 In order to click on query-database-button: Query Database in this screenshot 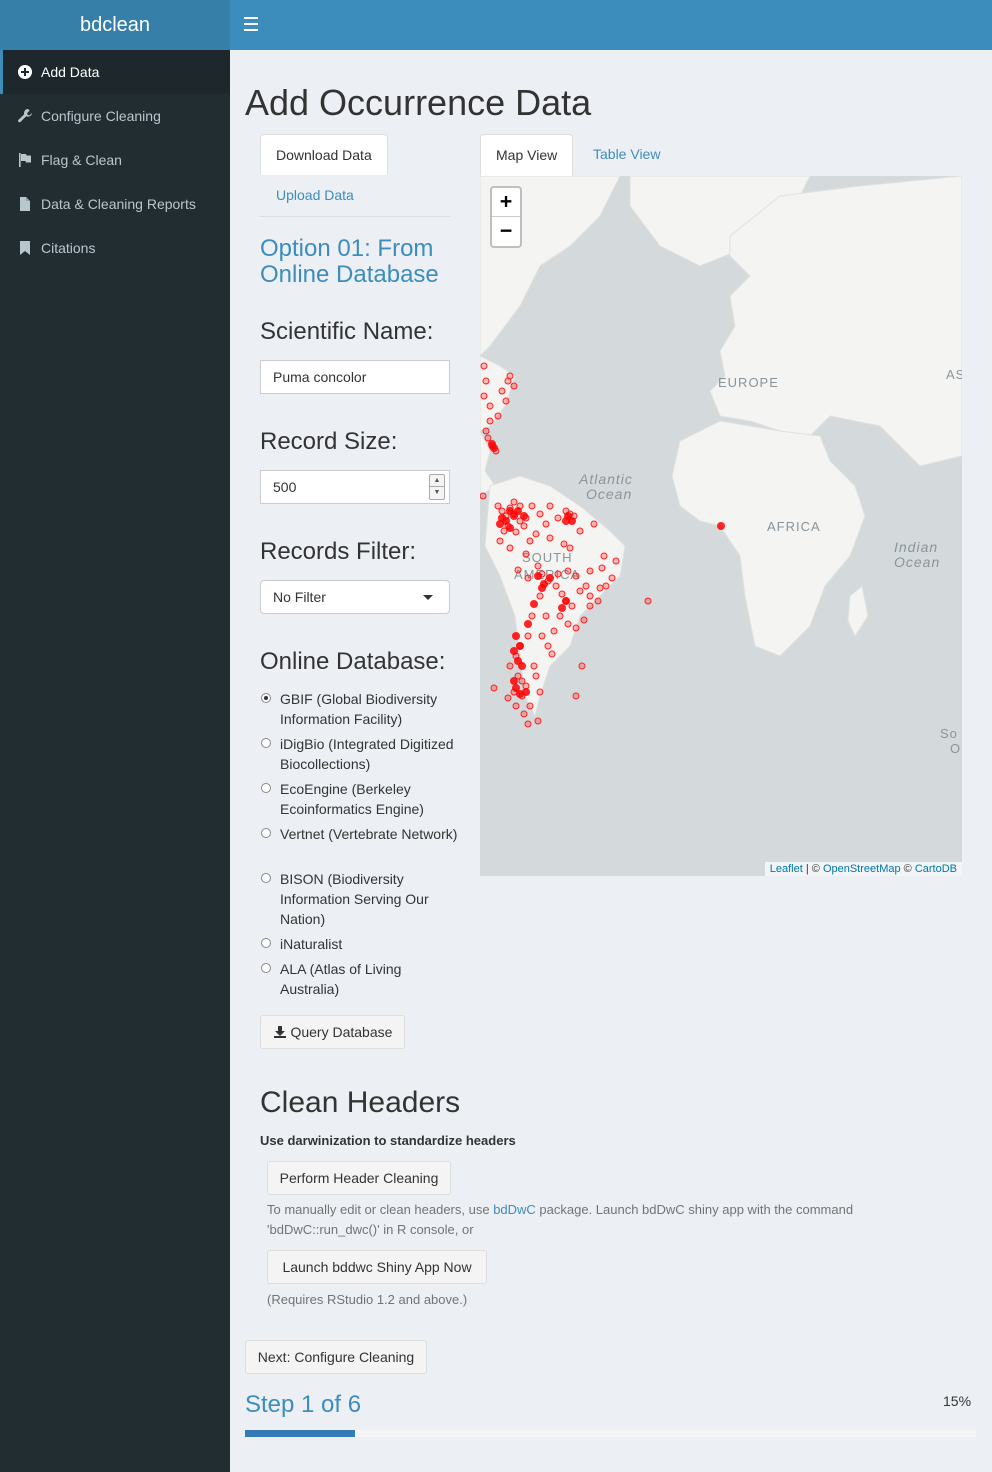, I will do `click(332, 1032)`.